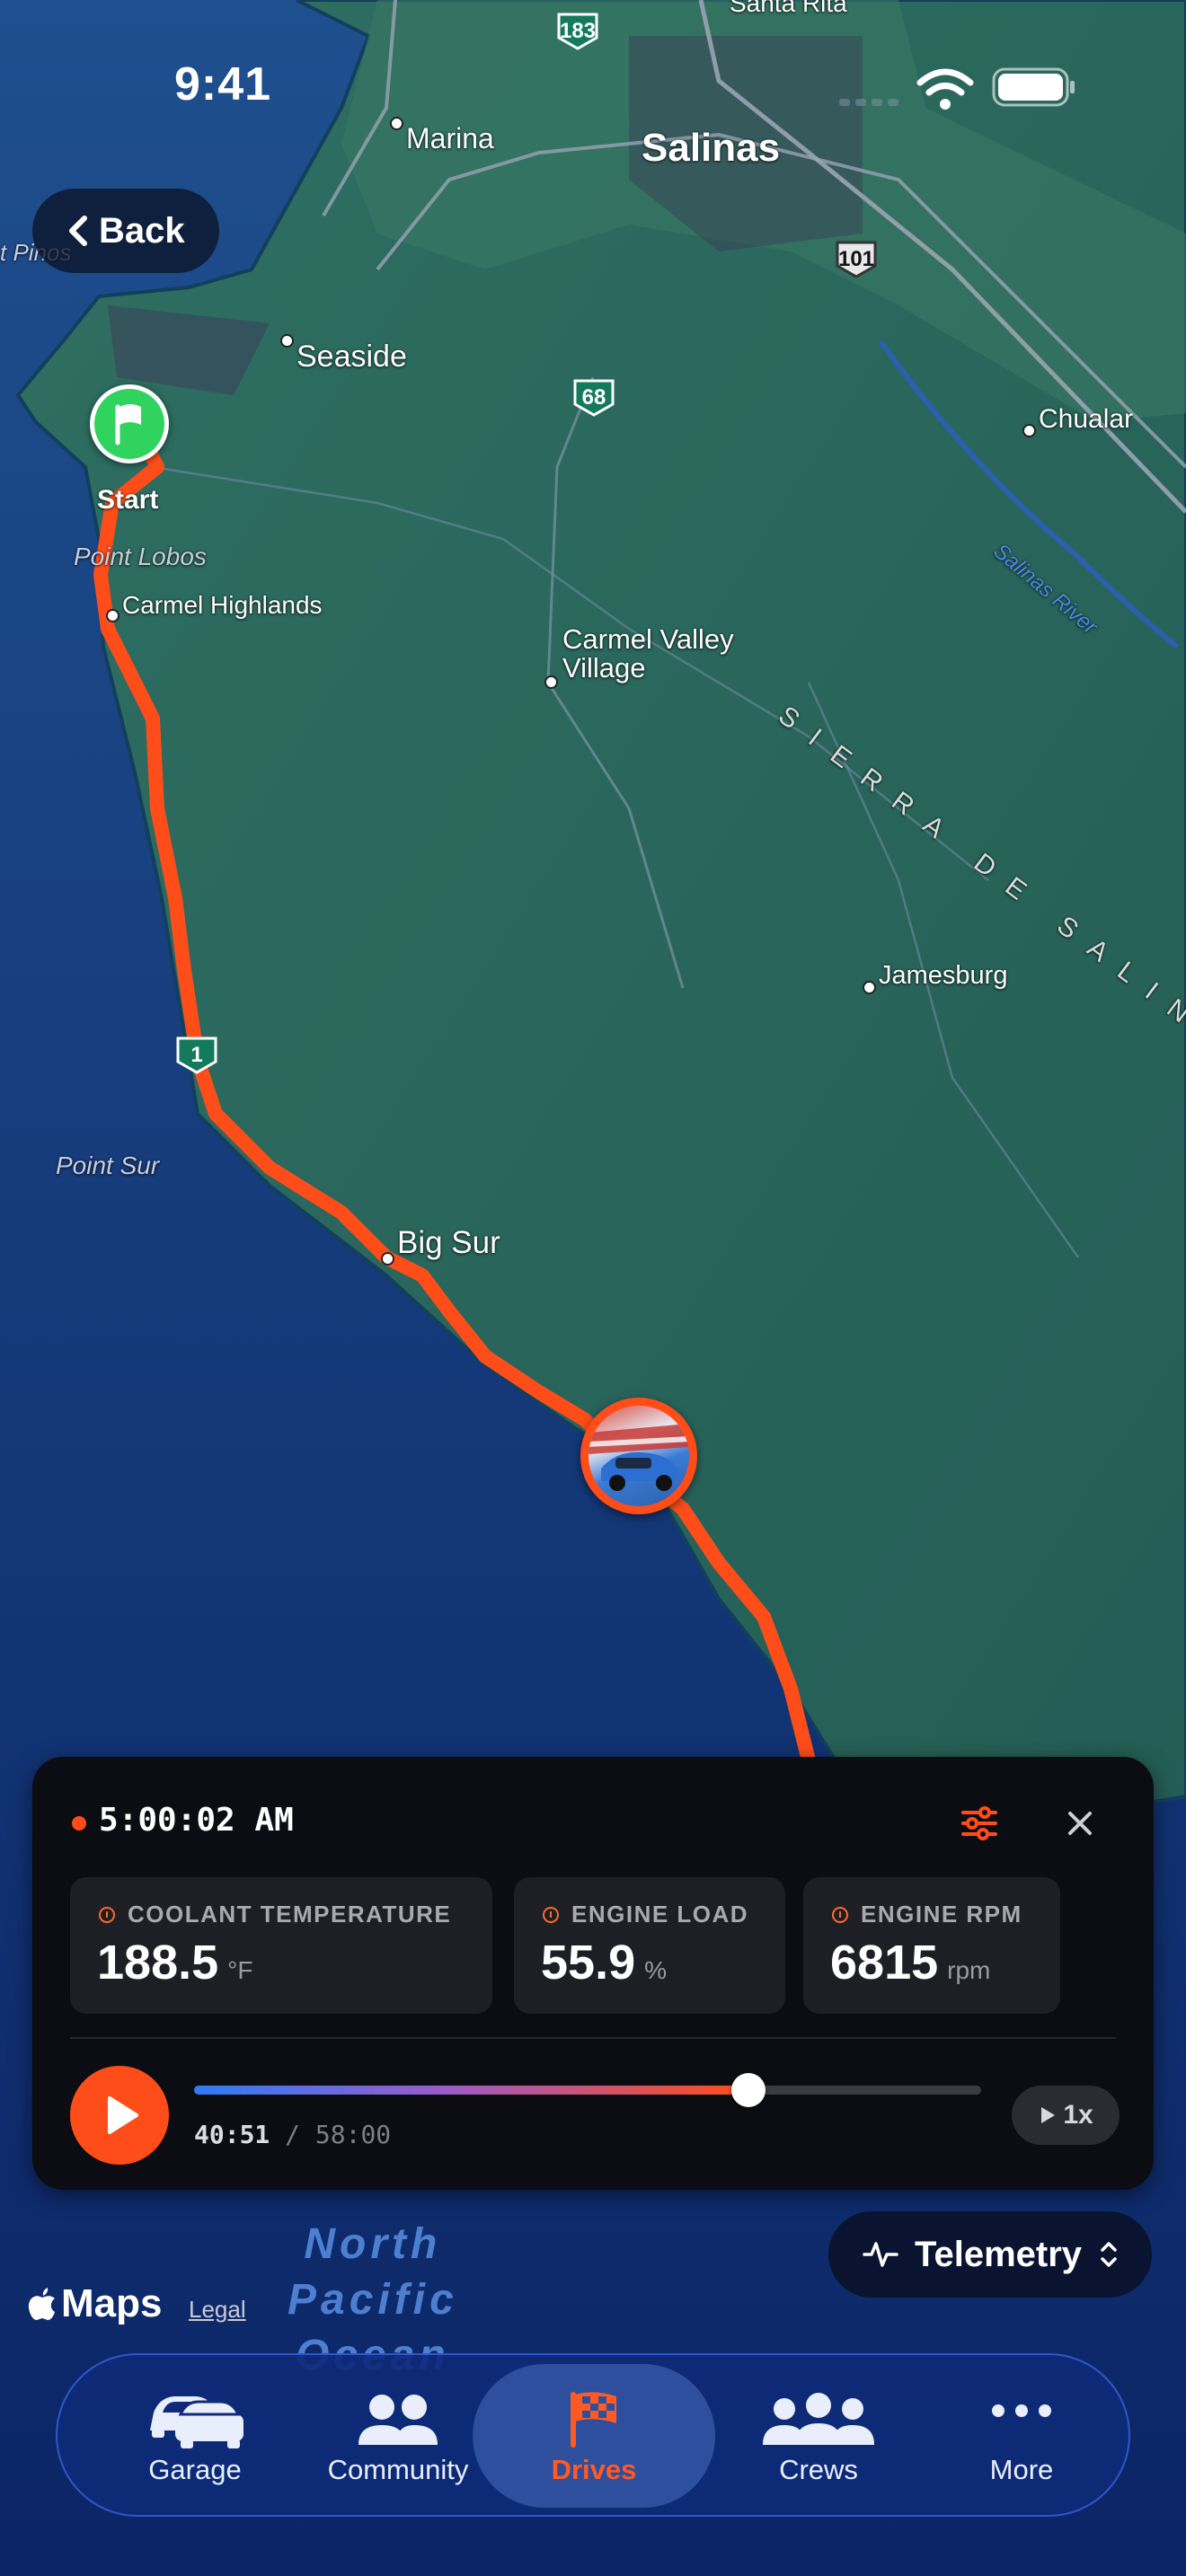 The image size is (1186, 2576). Describe the element at coordinates (884, 1962) in the screenshot. I see `metric-value: 6815` at that location.